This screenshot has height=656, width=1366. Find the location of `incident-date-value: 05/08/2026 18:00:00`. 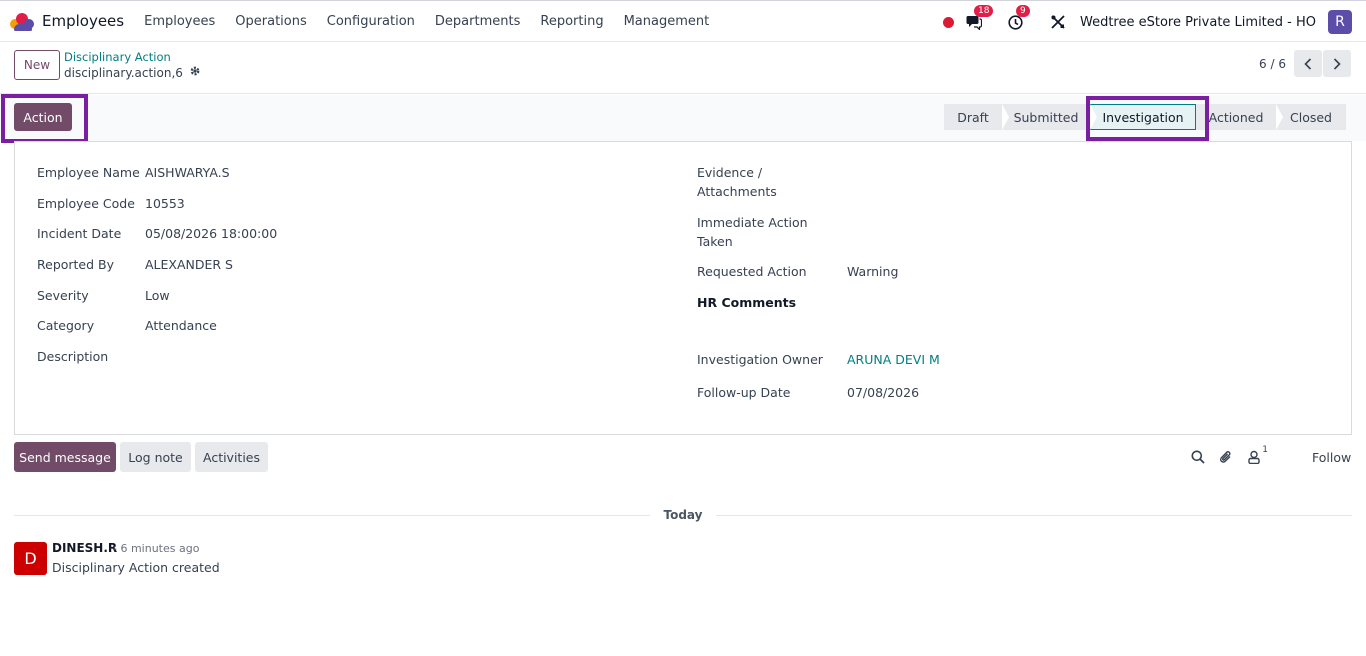

incident-date-value: 05/08/2026 18:00:00 is located at coordinates (211, 233).